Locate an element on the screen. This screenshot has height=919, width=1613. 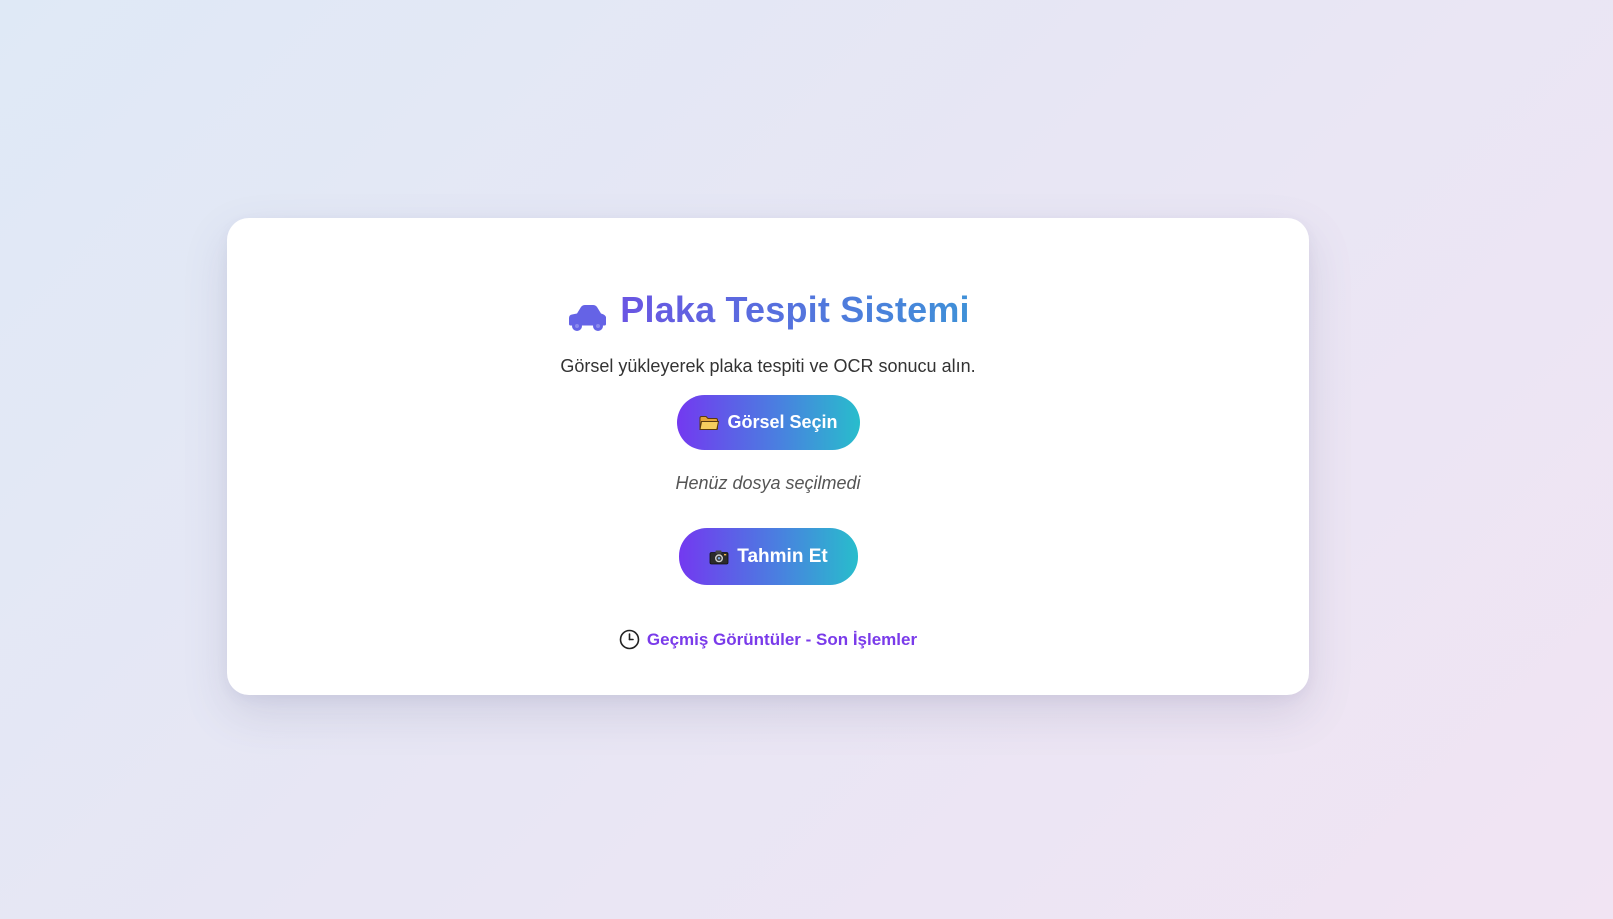
car-icon is located at coordinates (587, 317).